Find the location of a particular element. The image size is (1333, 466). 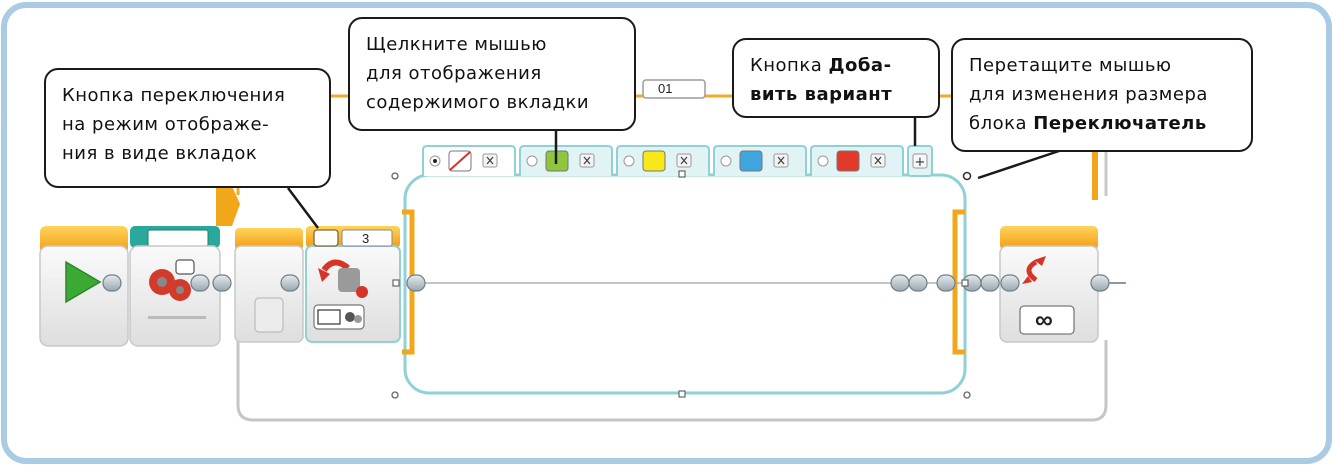

callout-line: Кнопка Доба- is located at coordinates (836, 65).